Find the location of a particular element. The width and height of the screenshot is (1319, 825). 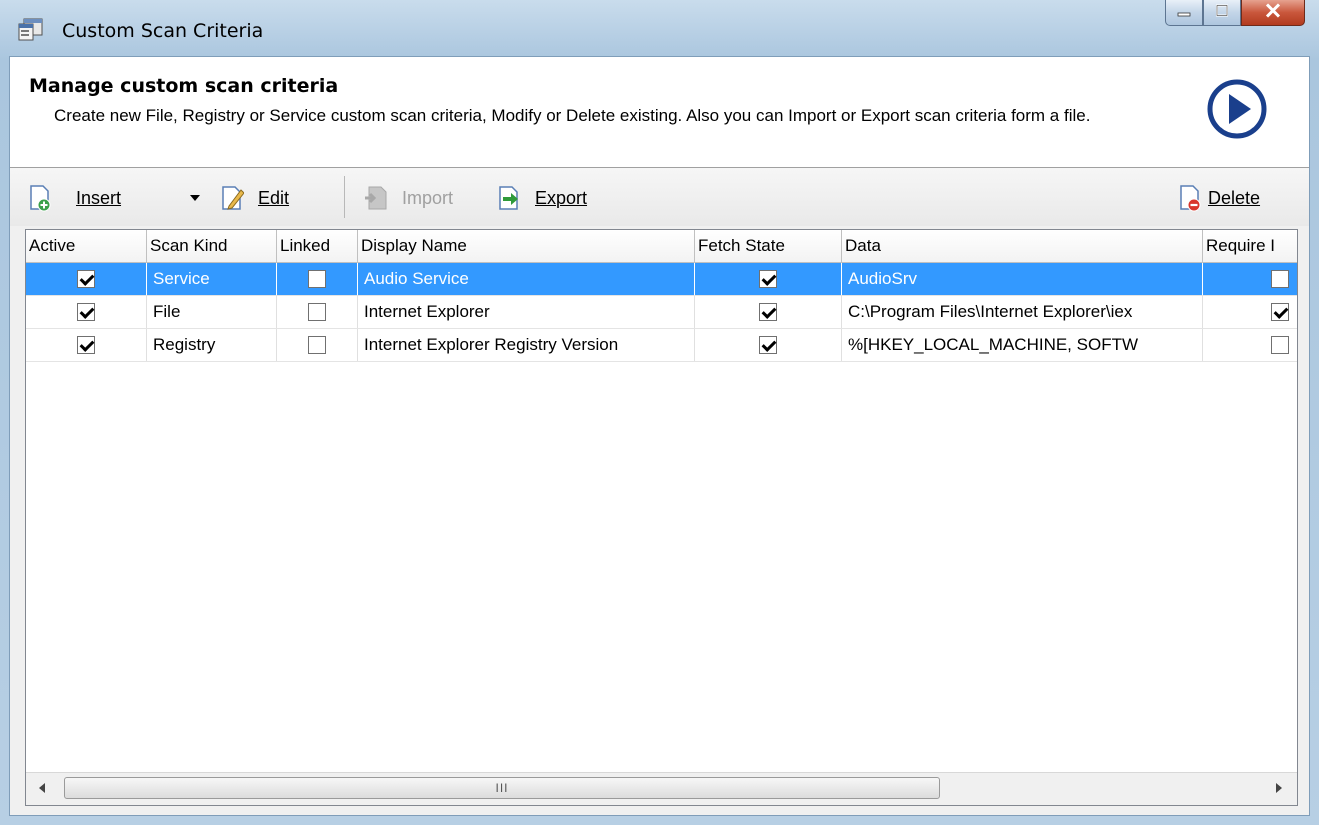

insert-label: Insert is located at coordinates (99, 197).